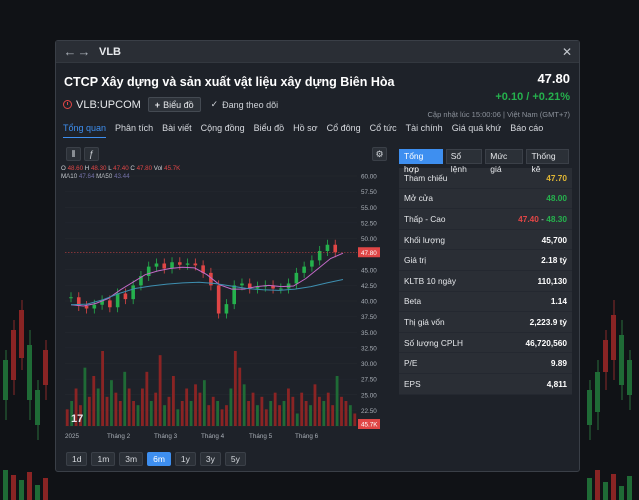  I want to click on back-arrow-icon: ←, so click(70, 51).